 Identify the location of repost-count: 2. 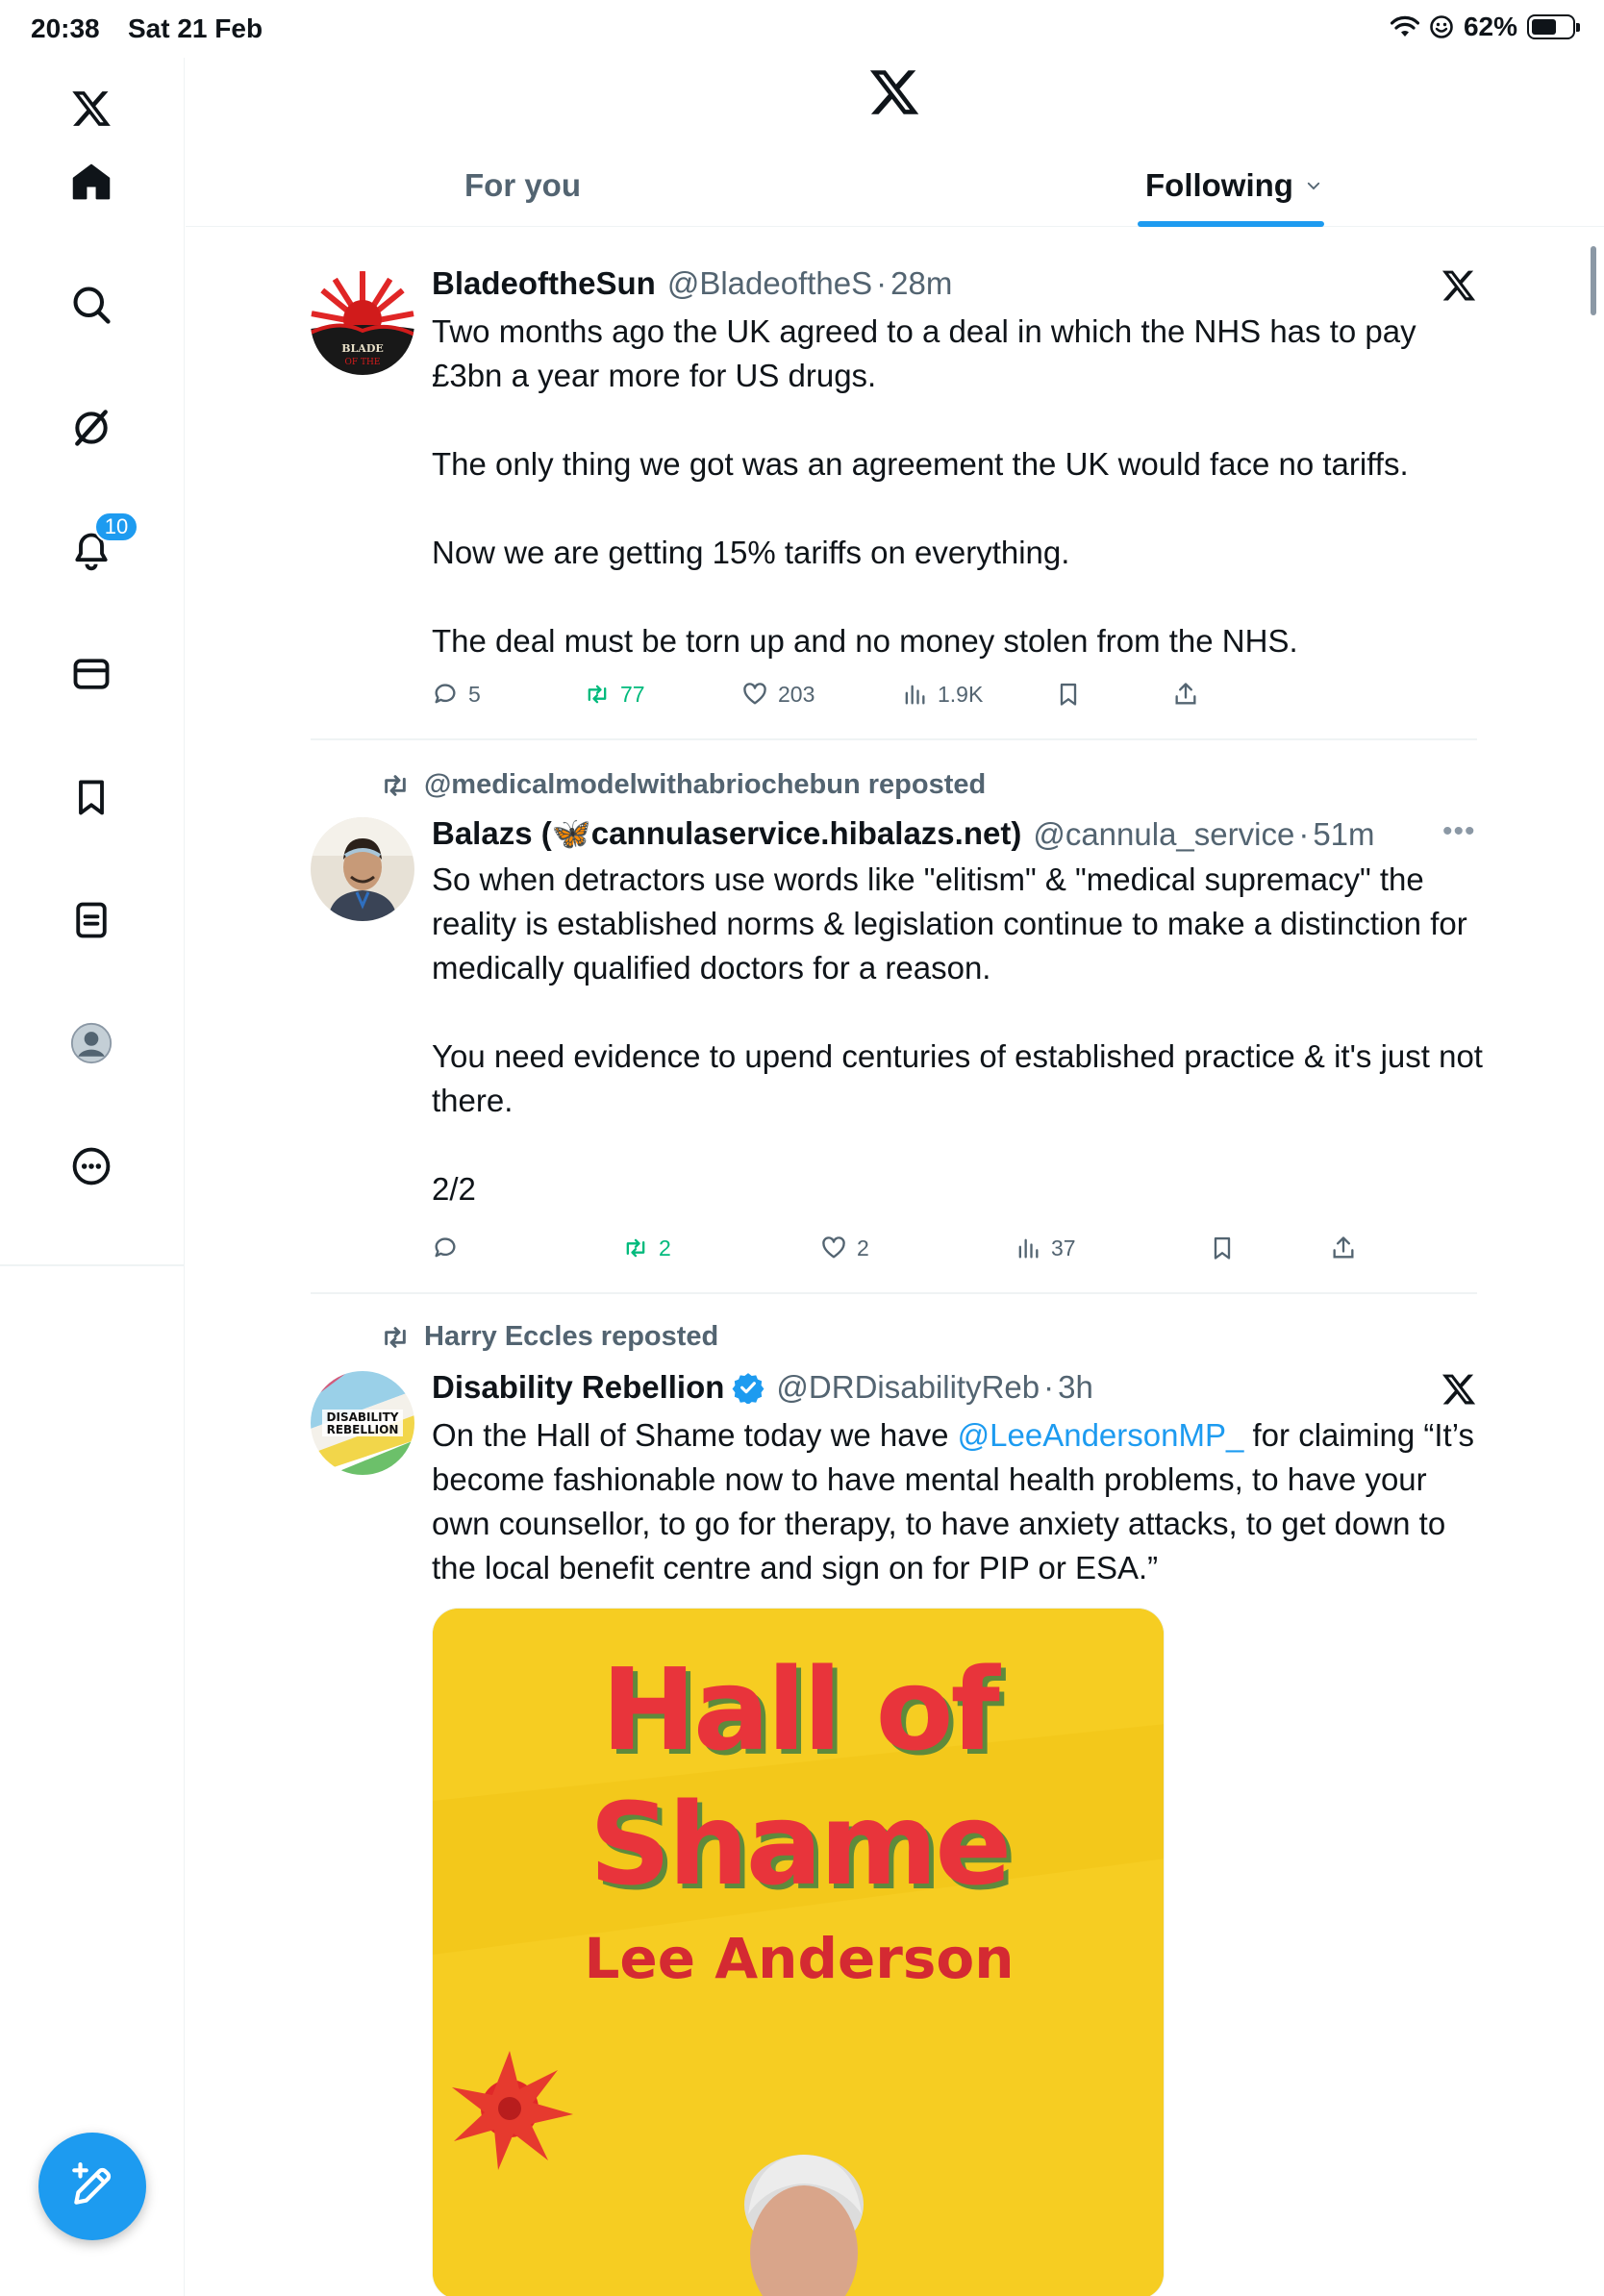
(665, 1247).